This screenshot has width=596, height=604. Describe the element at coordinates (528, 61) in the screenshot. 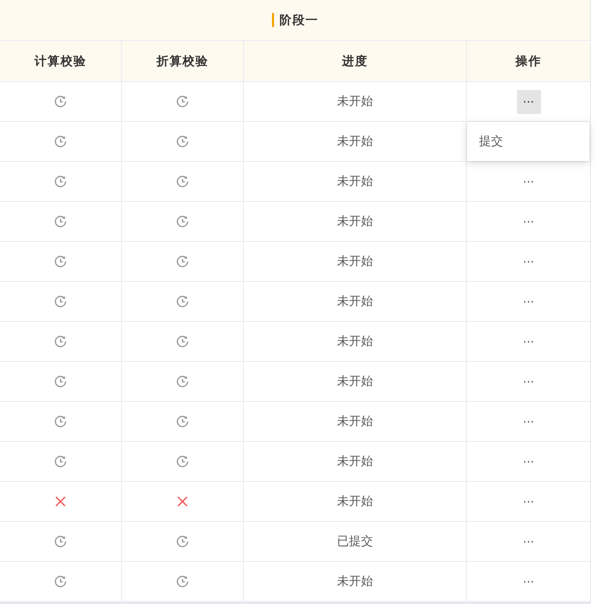

I see `column-header: 操作` at that location.